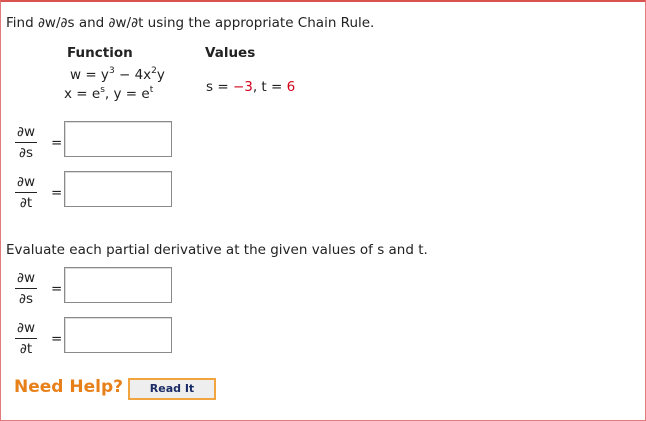 The width and height of the screenshot is (646, 421). What do you see at coordinates (26, 288) in the screenshot?
I see `fraction-dw-ds-2: ∂w ∂s` at bounding box center [26, 288].